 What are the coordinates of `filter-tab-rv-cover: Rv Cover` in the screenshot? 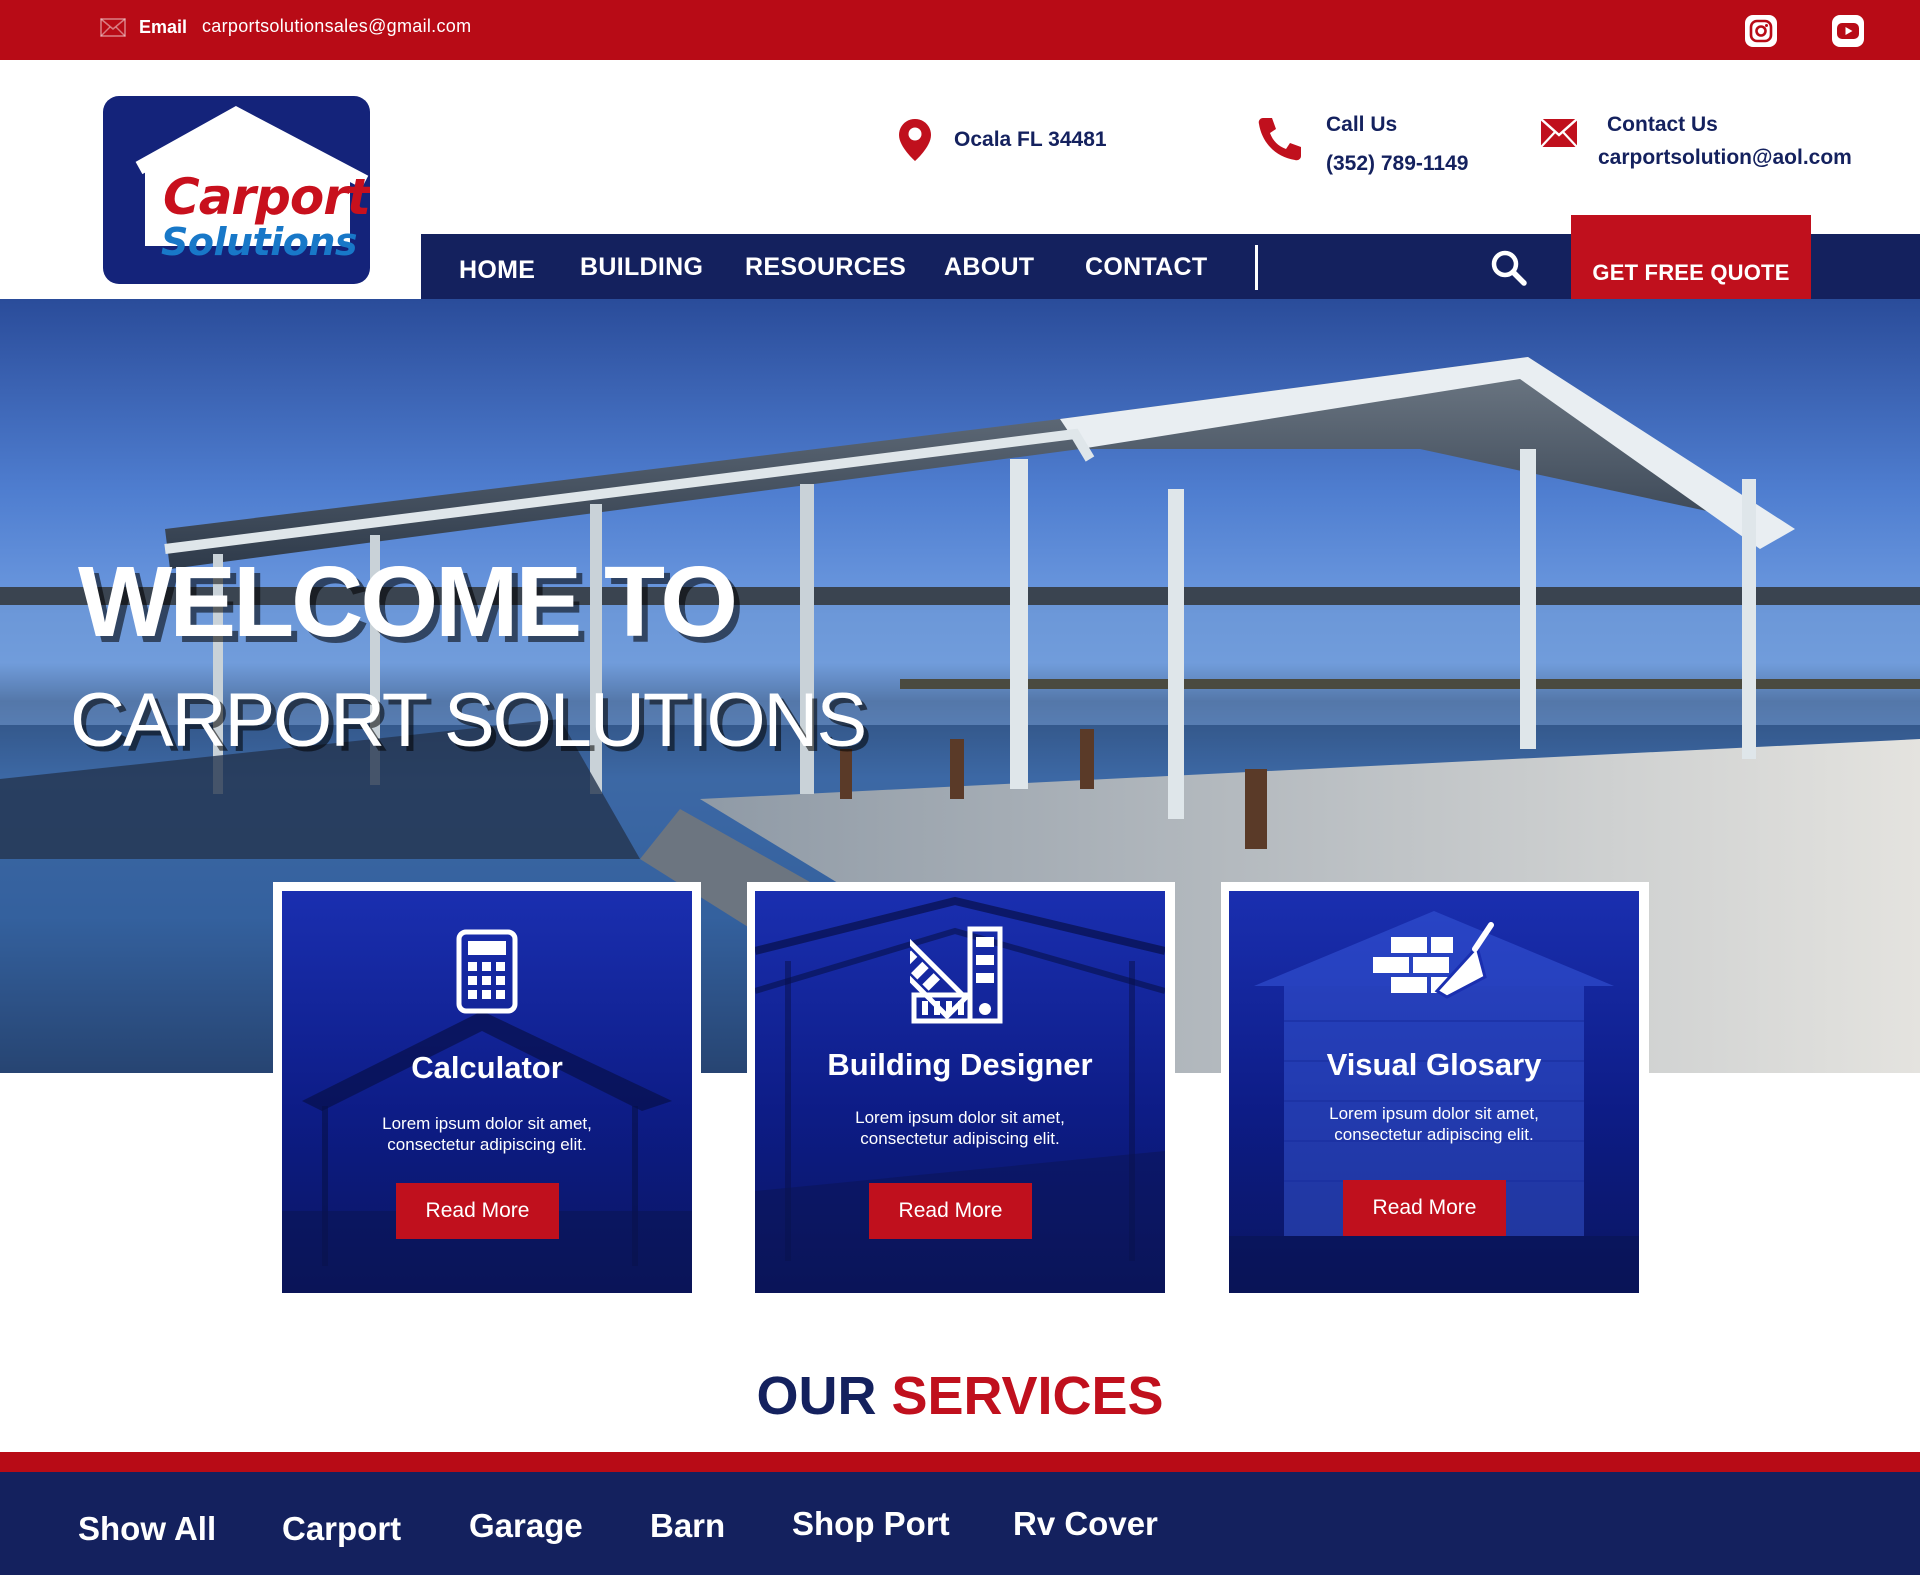 It's located at (1085, 1524).